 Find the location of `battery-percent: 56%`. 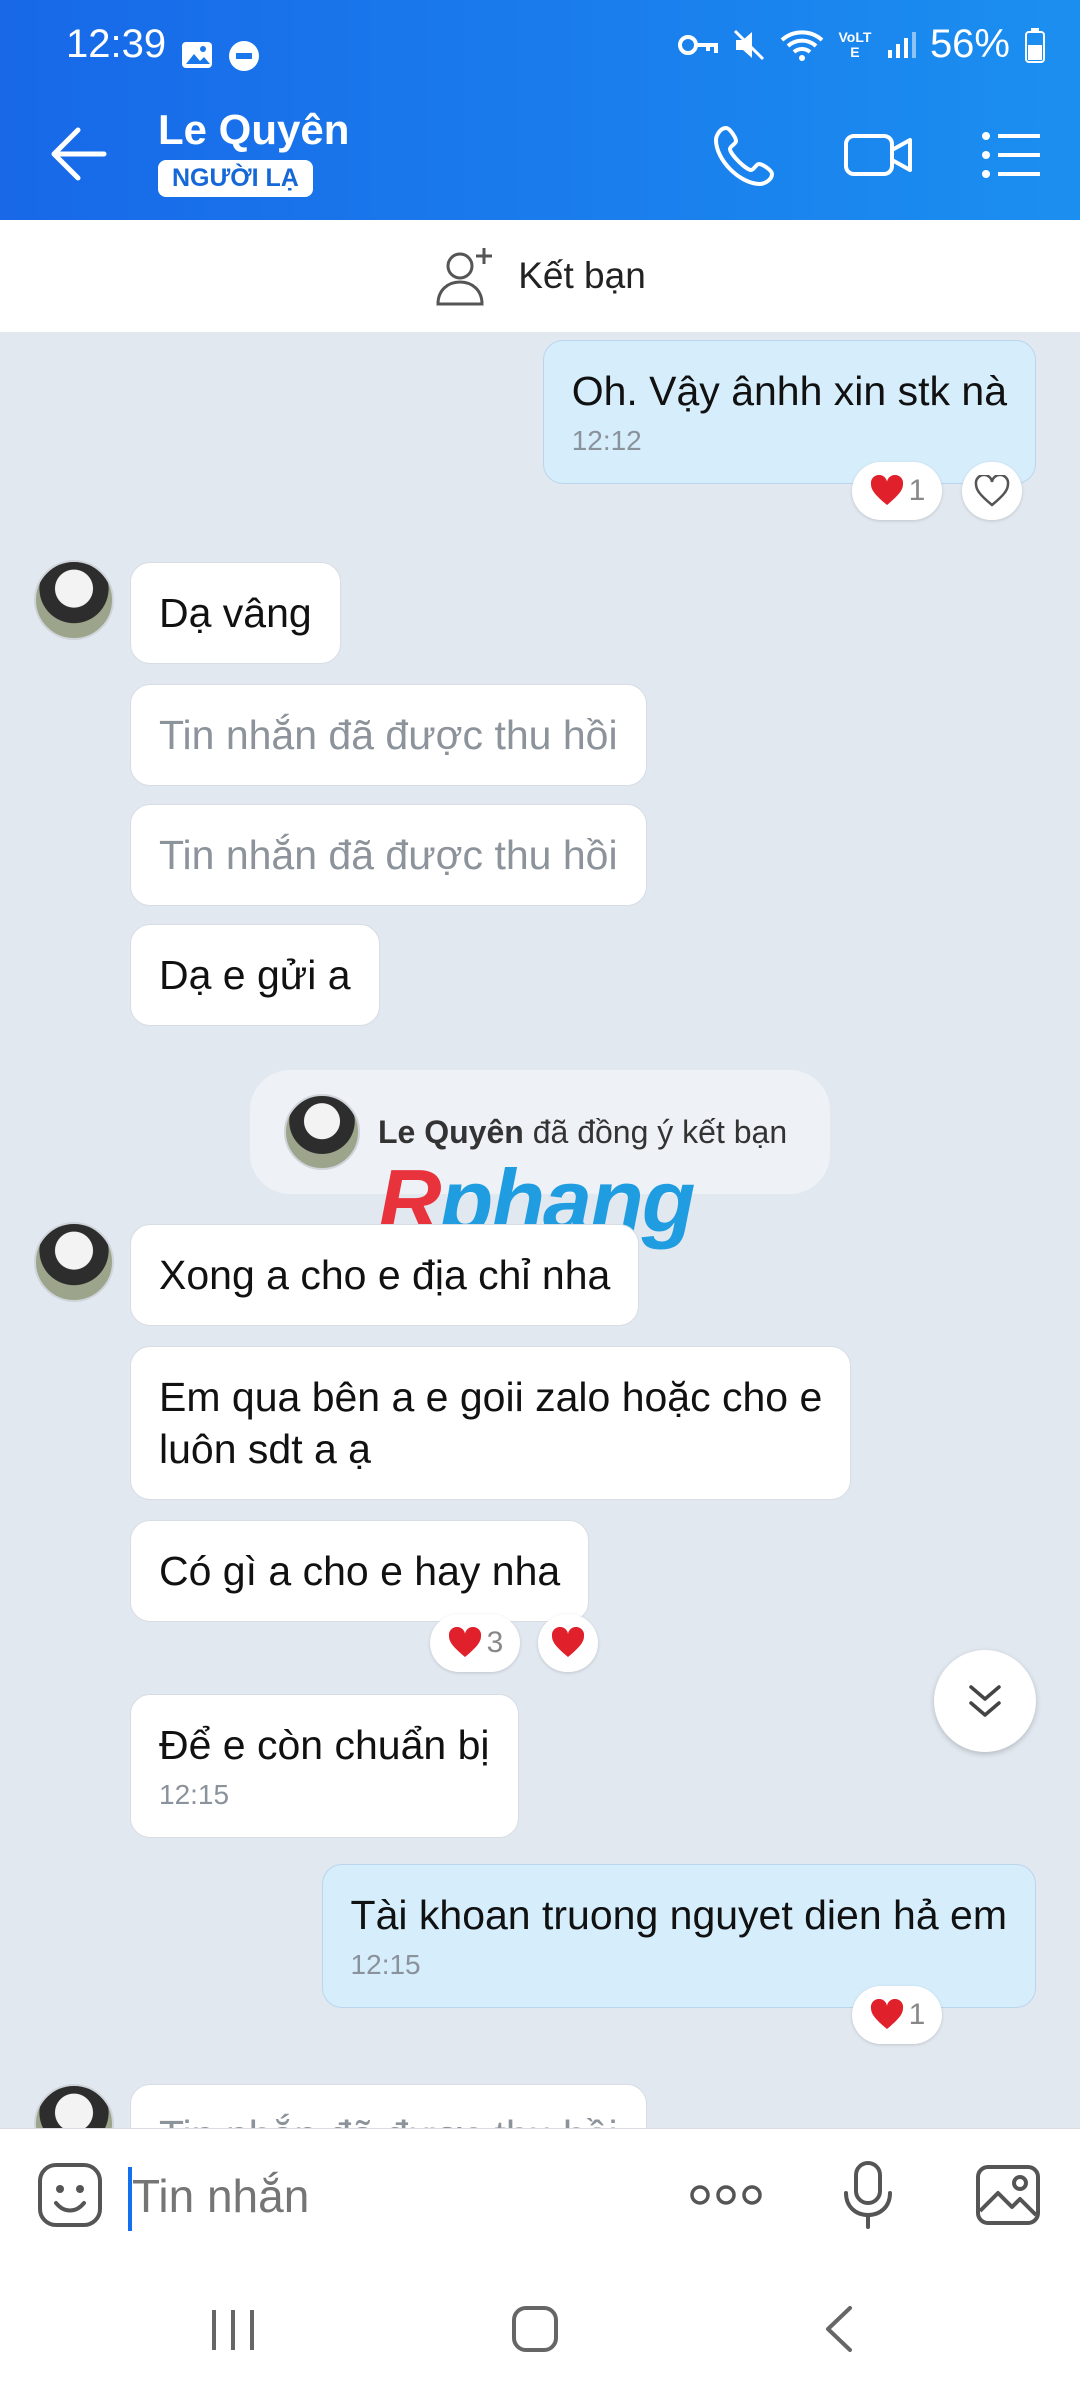

battery-percent: 56% is located at coordinates (969, 44).